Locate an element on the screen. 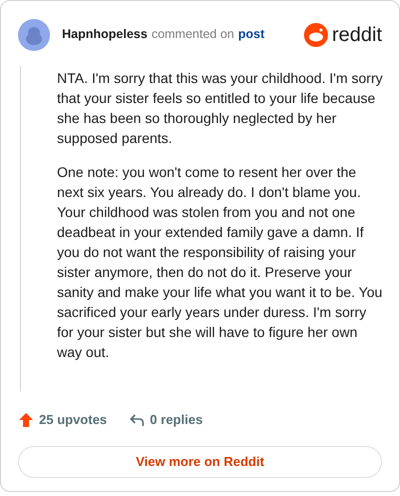 The width and height of the screenshot is (400, 496). post-link: post is located at coordinates (251, 34).